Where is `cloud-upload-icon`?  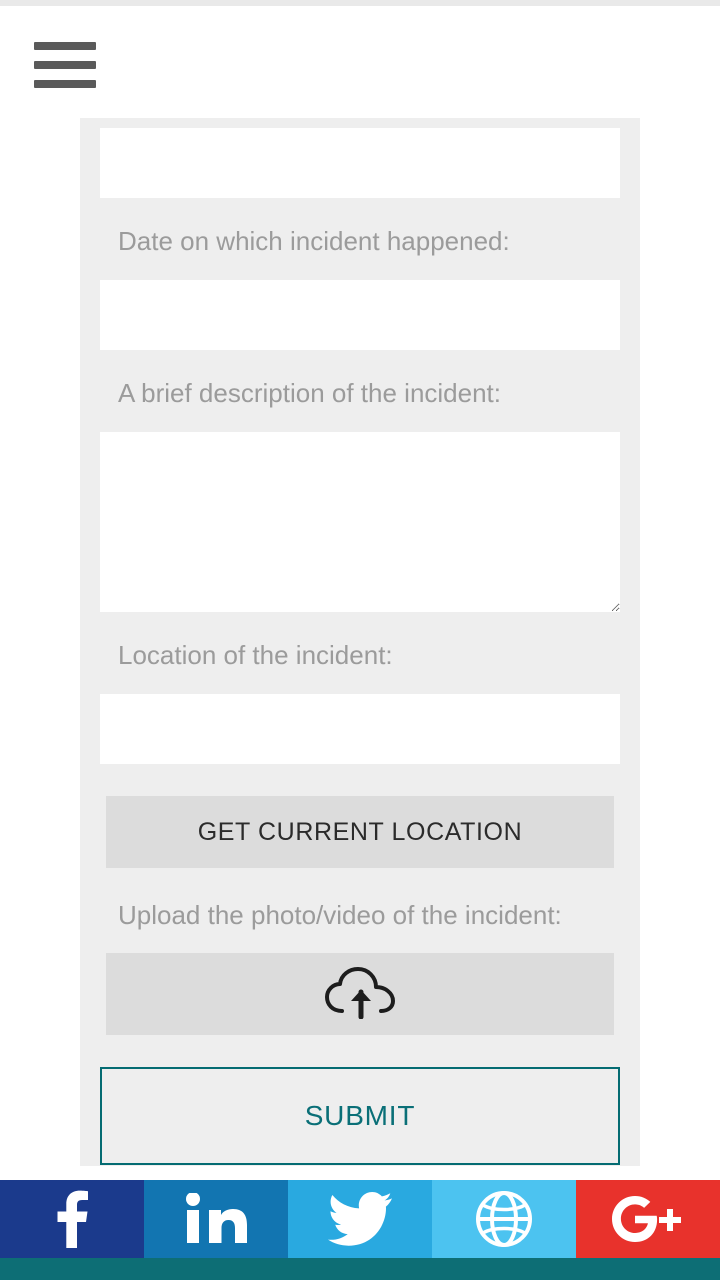
cloud-upload-icon is located at coordinates (360, 994).